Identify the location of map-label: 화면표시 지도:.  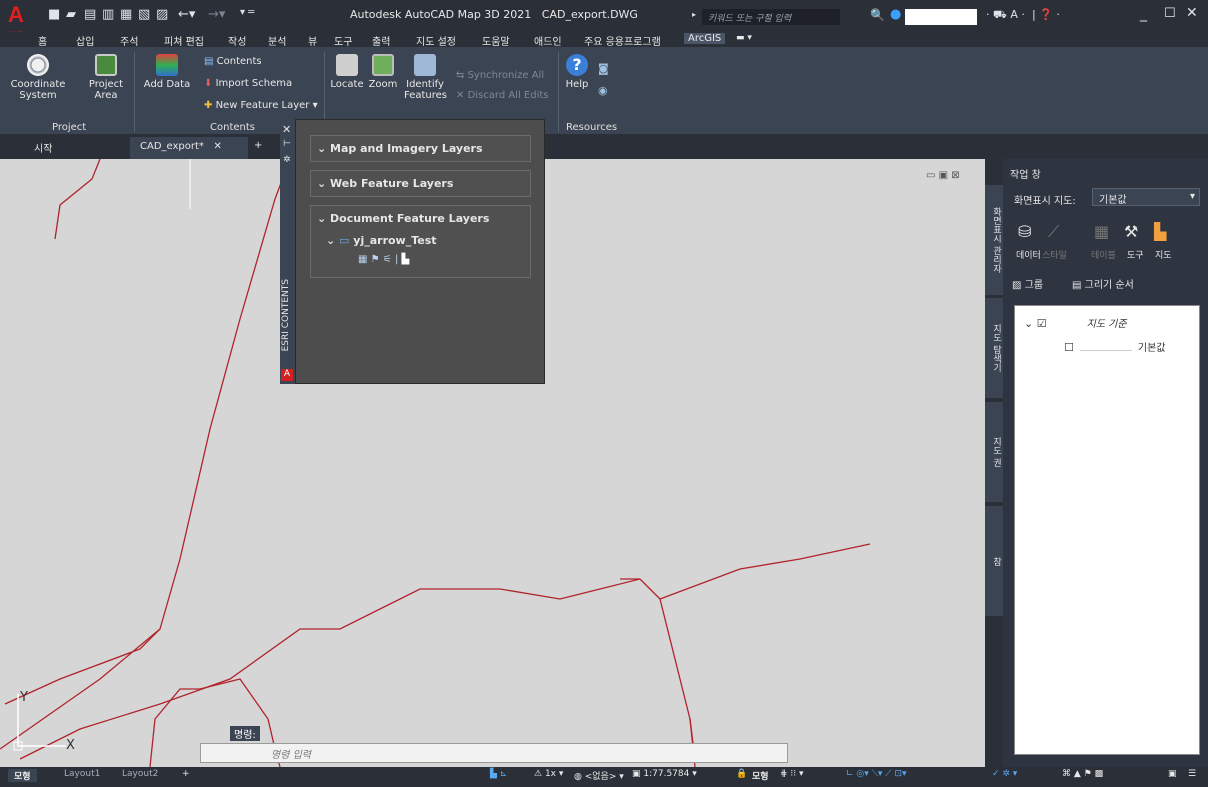
(1045, 201).